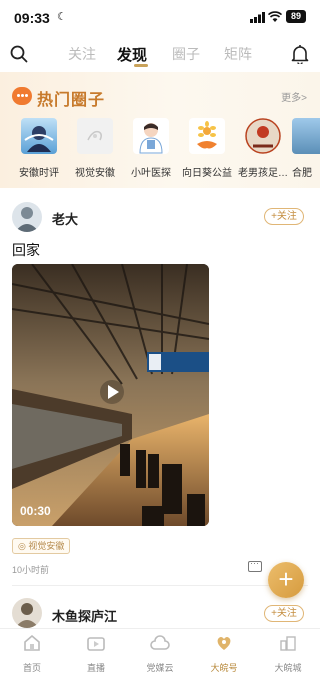  What do you see at coordinates (31, 570) in the screenshot?
I see `post-timestamp: 10小时前` at bounding box center [31, 570].